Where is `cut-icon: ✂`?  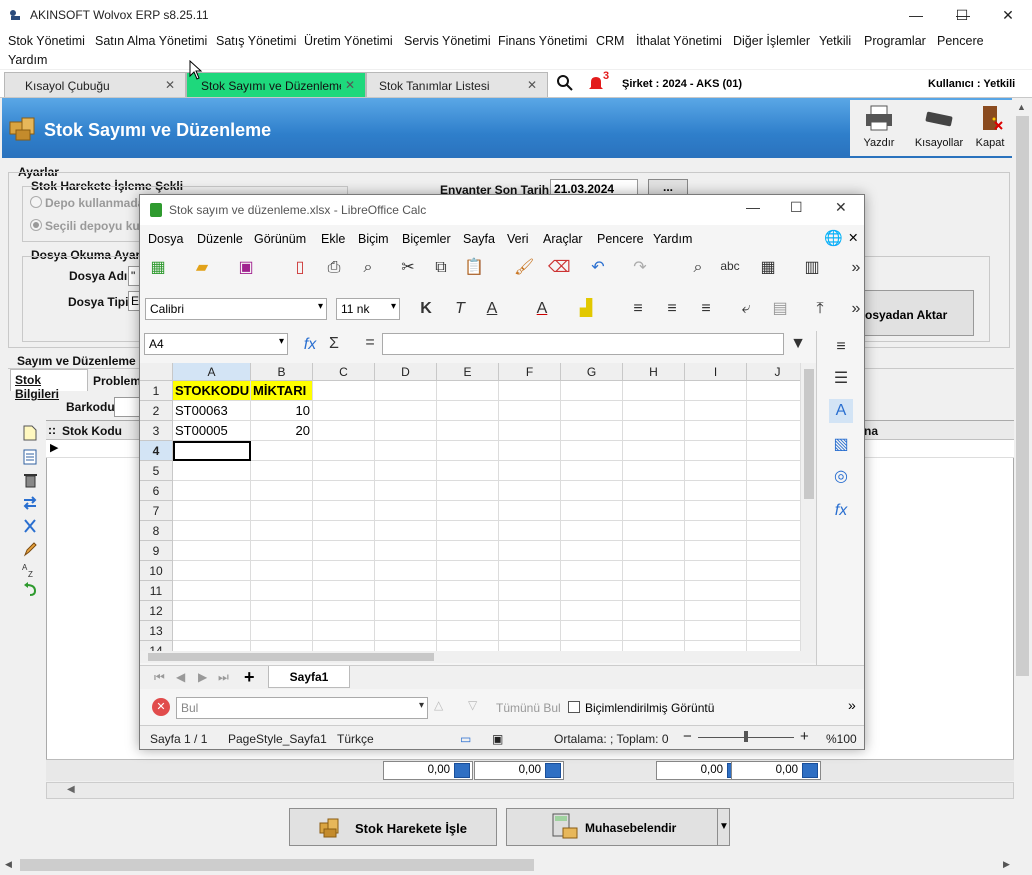
cut-icon: ✂ is located at coordinates (408, 268).